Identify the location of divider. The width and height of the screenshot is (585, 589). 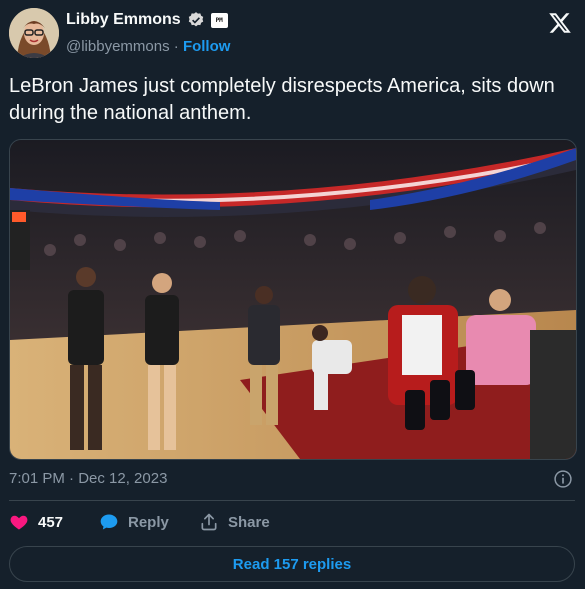
(292, 500).